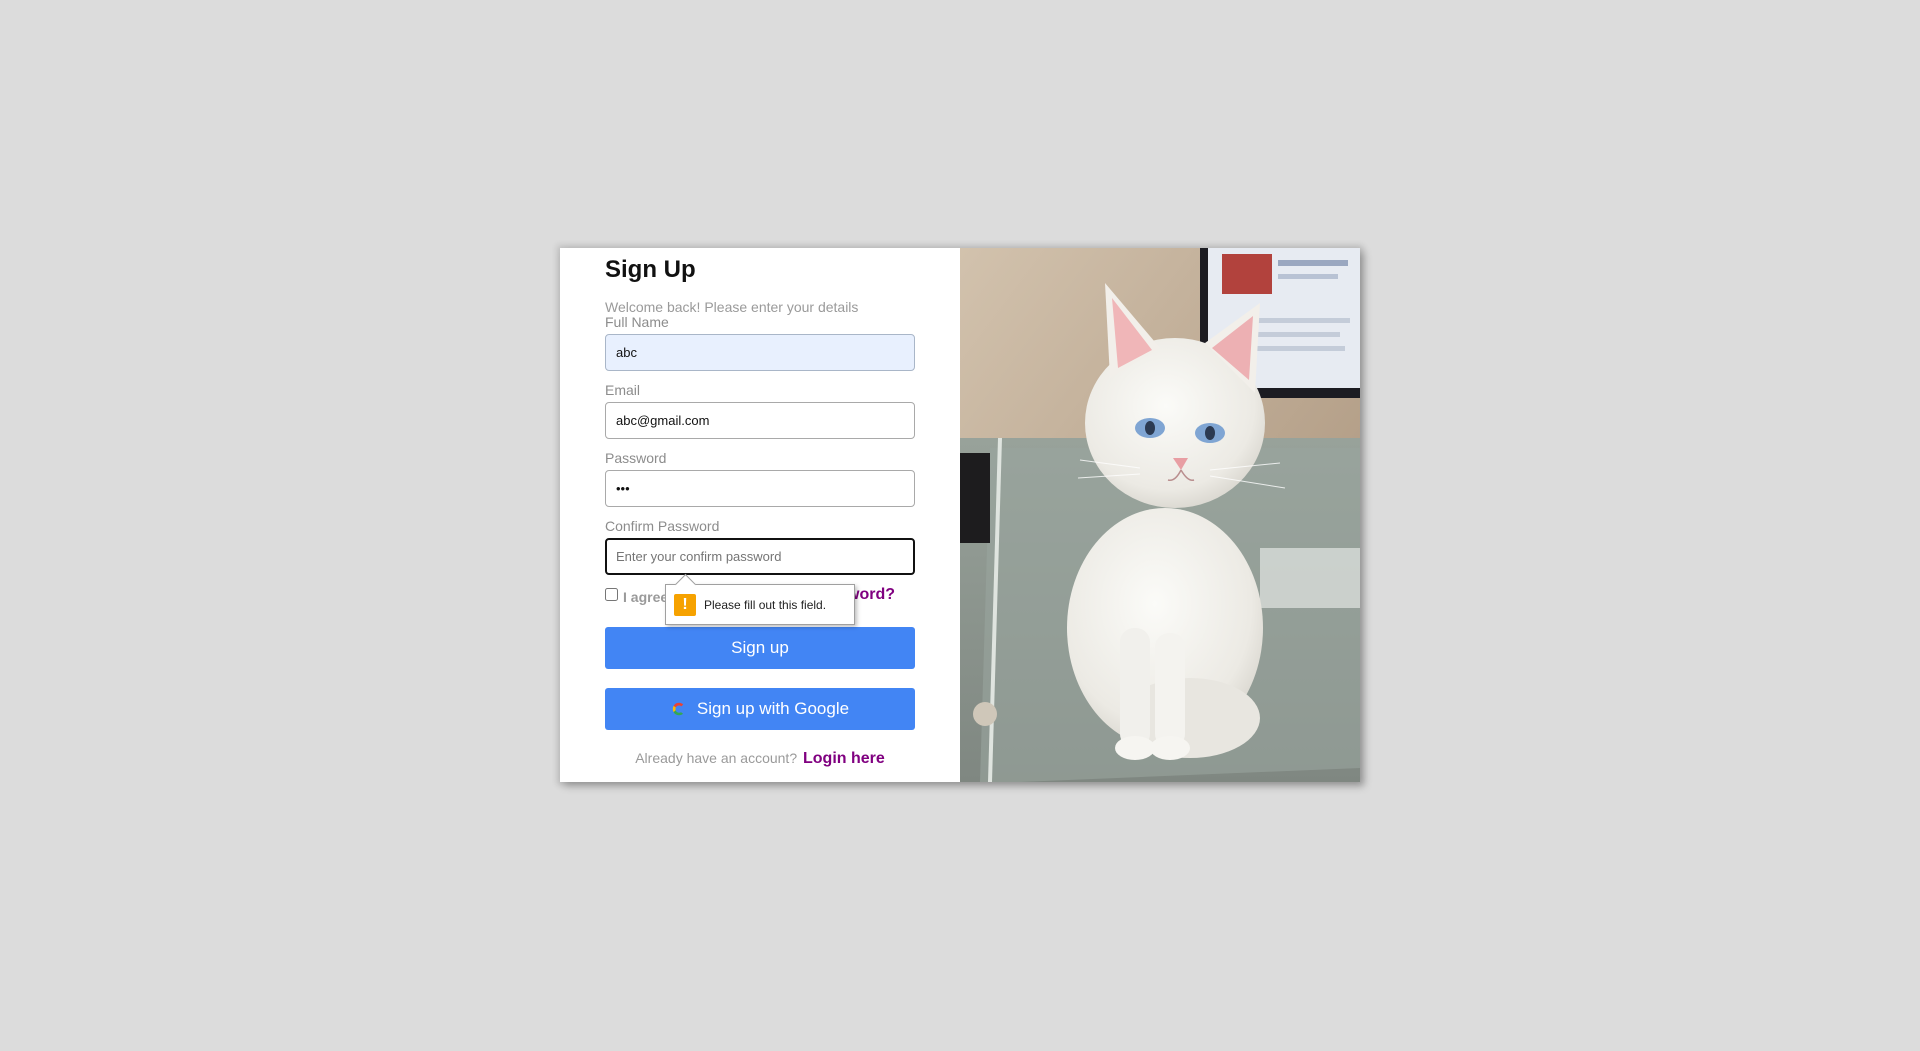 The height and width of the screenshot is (1051, 1920). Describe the element at coordinates (662, 526) in the screenshot. I see `confirm-password-label: Confirm Password` at that location.